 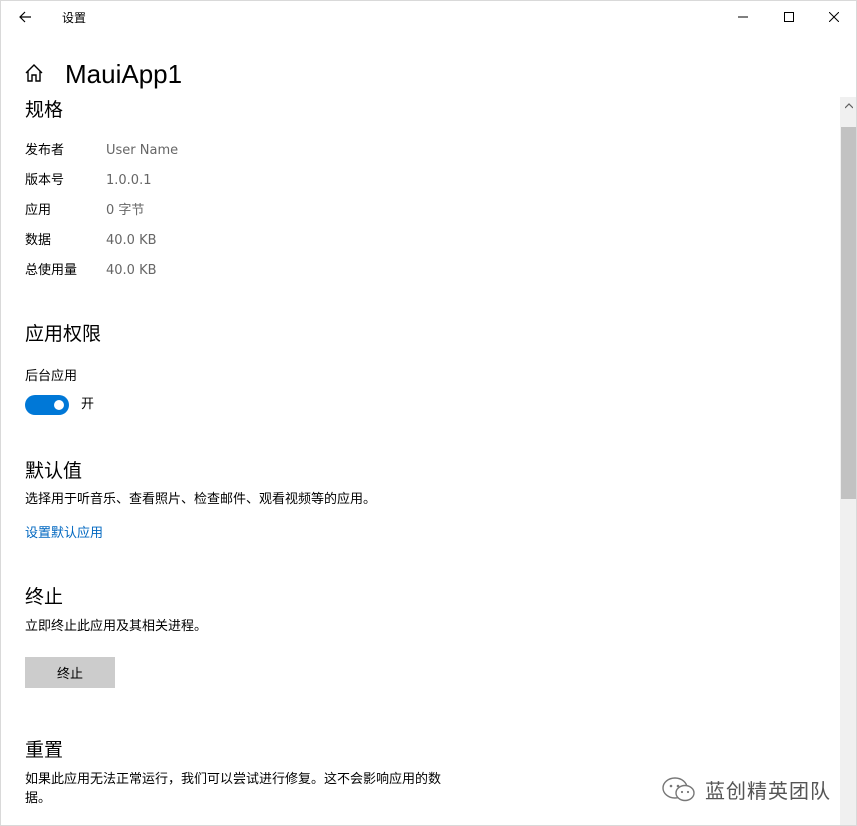 I want to click on spec-label-data: 数据, so click(x=38, y=240).